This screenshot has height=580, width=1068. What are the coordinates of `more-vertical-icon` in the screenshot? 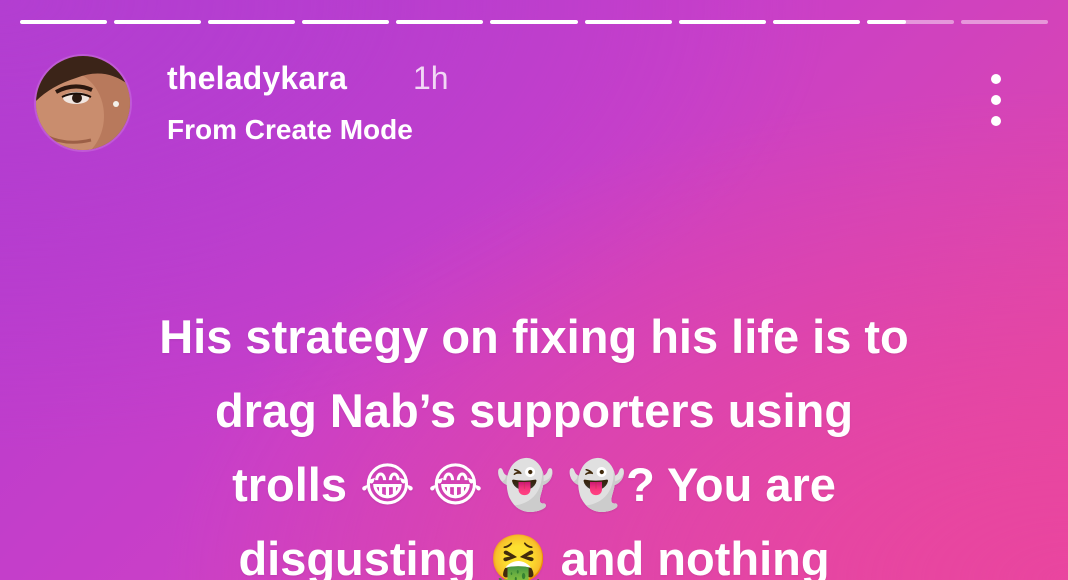 It's located at (996, 100).